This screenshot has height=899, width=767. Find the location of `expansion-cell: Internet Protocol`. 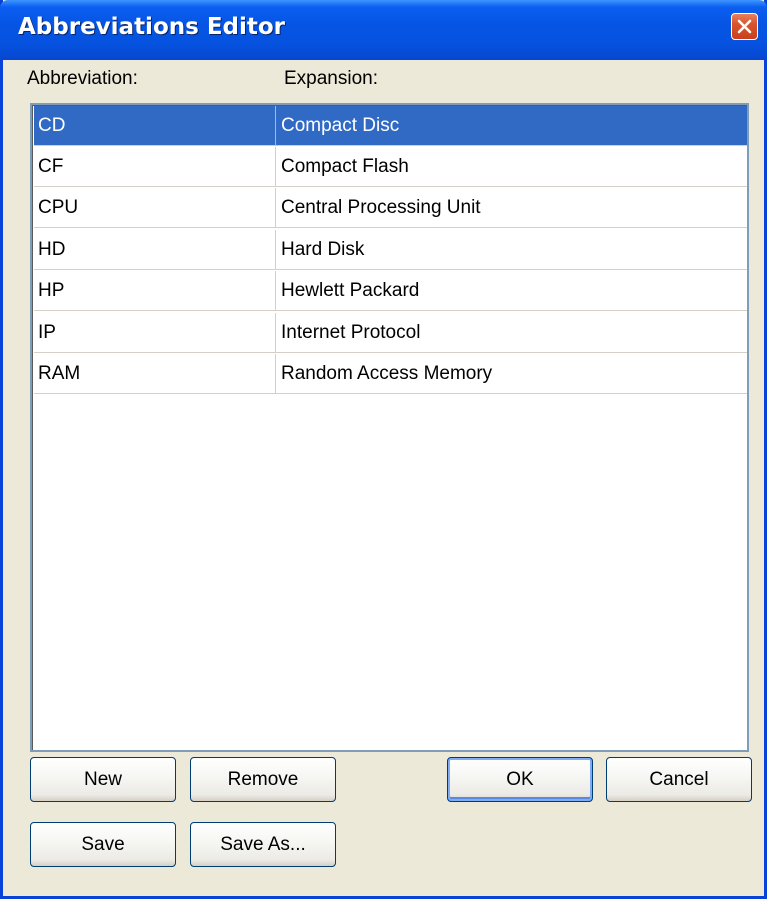

expansion-cell: Internet Protocol is located at coordinates (511, 333).